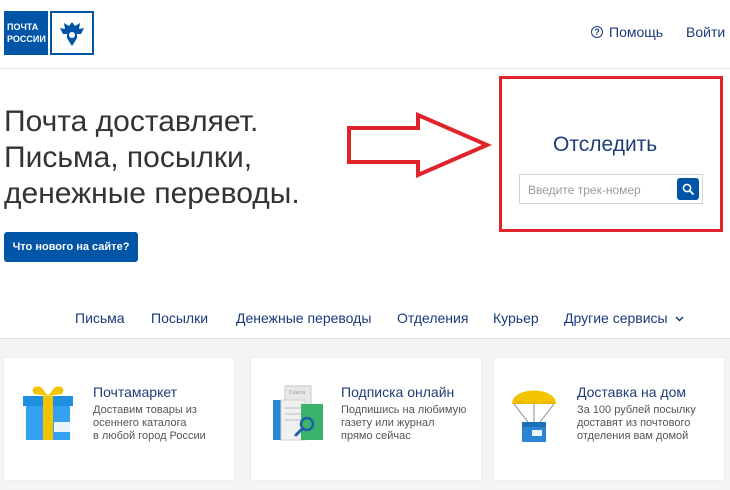 Image resolution: width=730 pixels, height=490 pixels. What do you see at coordinates (365, 68) in the screenshot?
I see `header-divider` at bounding box center [365, 68].